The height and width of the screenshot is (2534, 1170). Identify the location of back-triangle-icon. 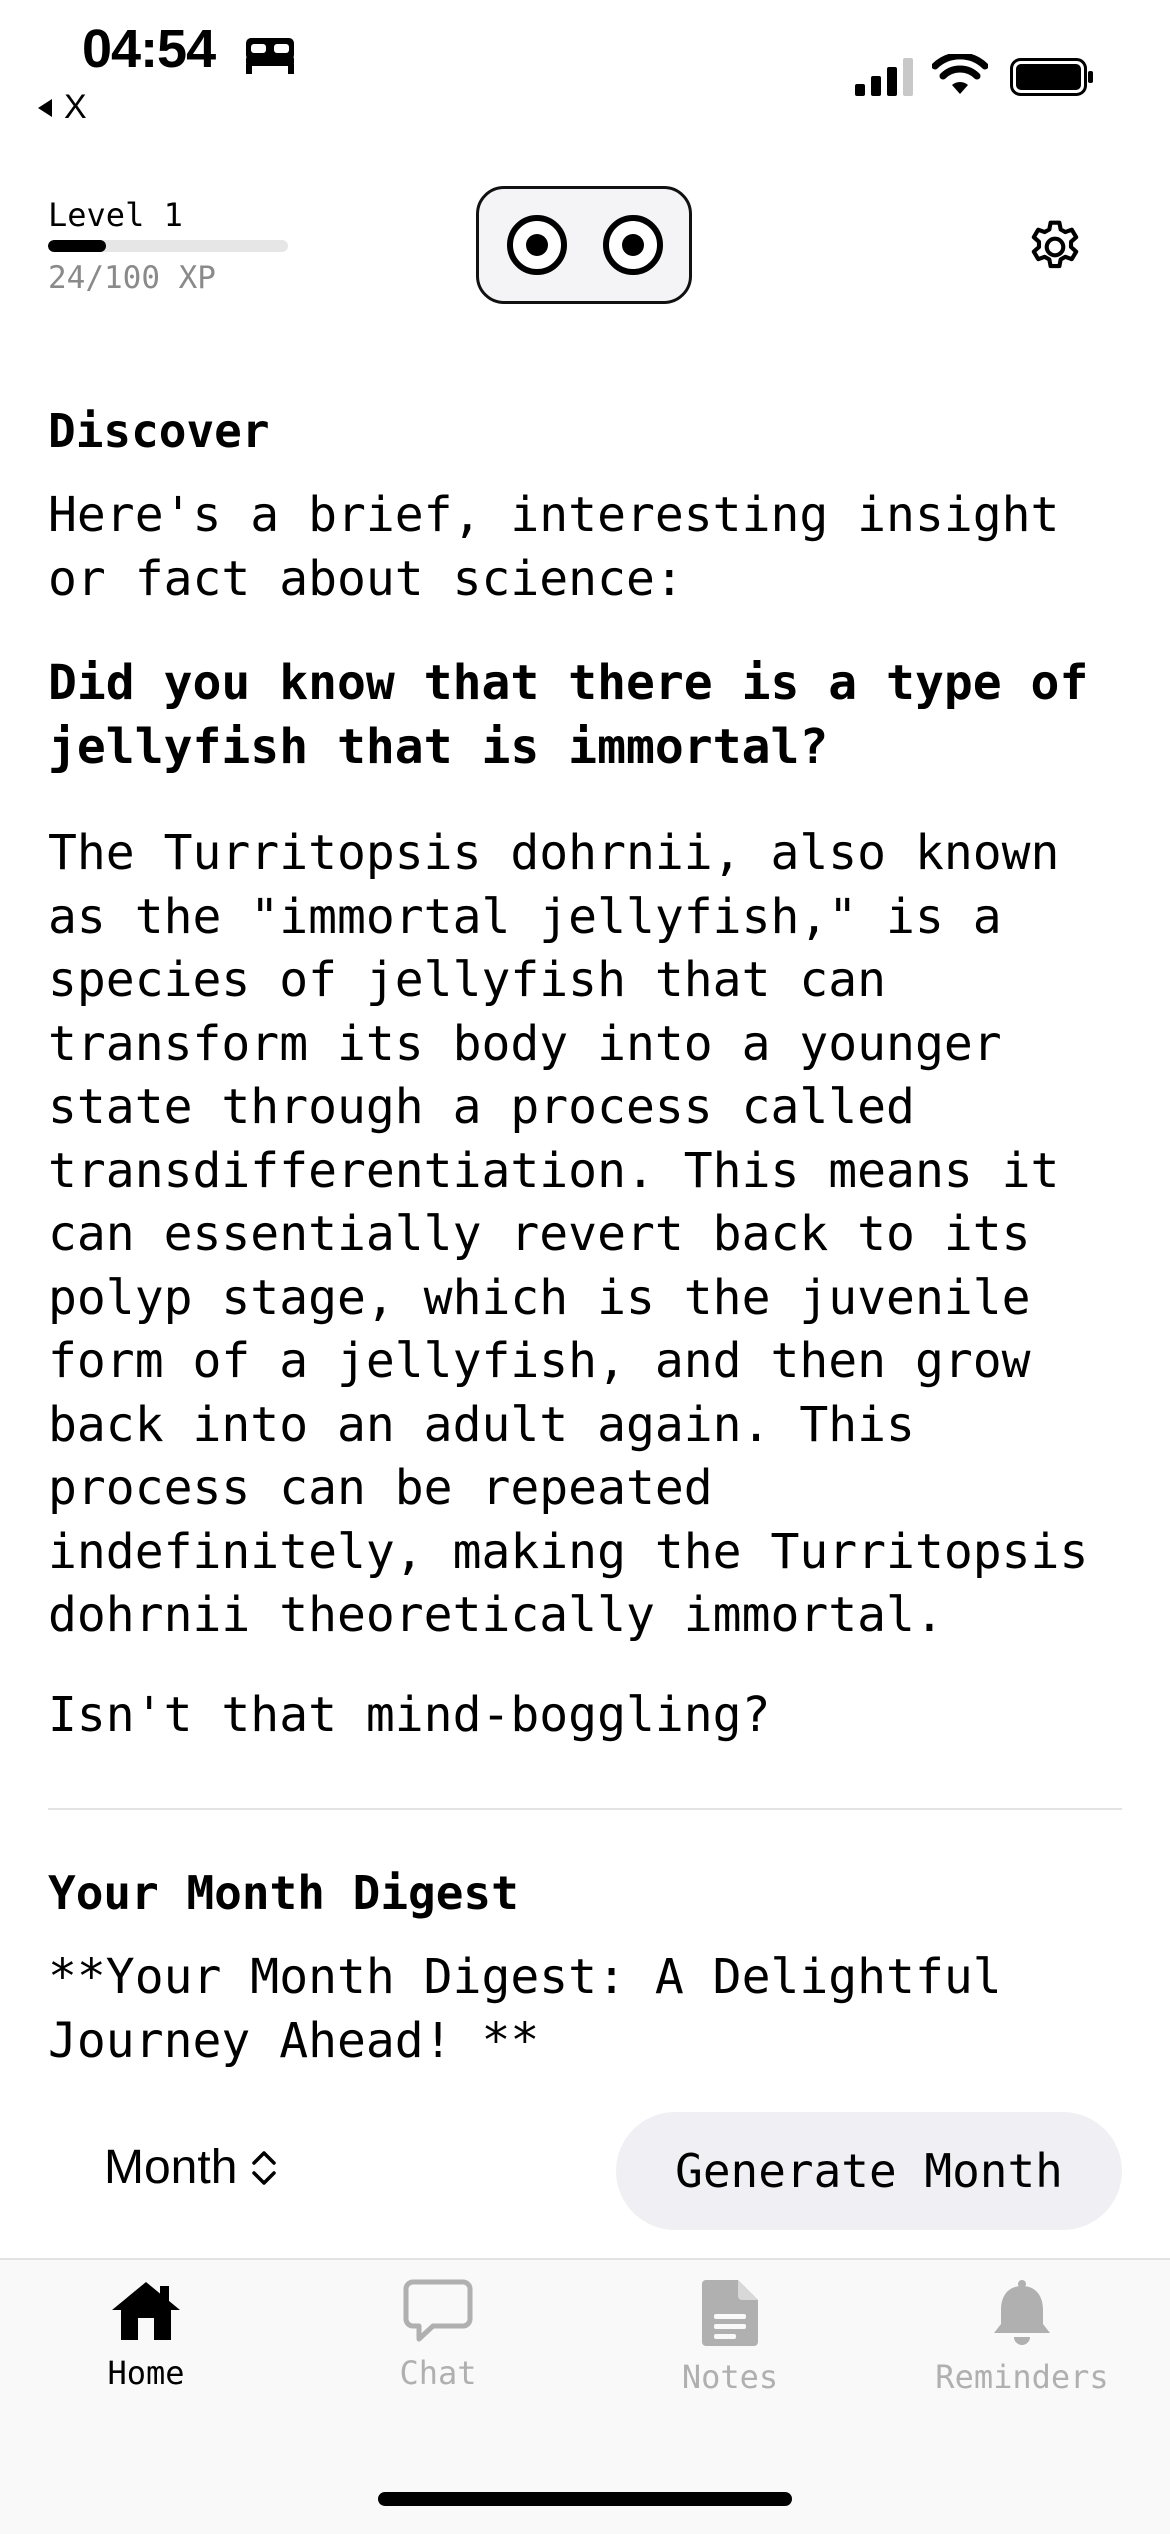
(45, 107).